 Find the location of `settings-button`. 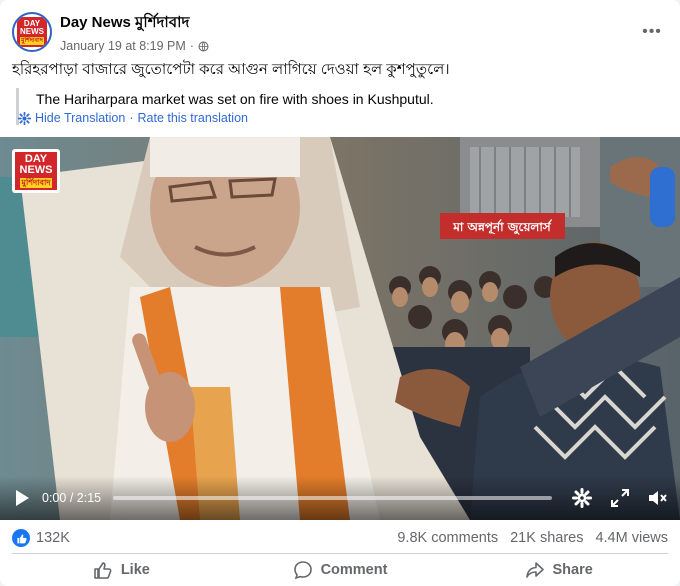

settings-button is located at coordinates (582, 498).